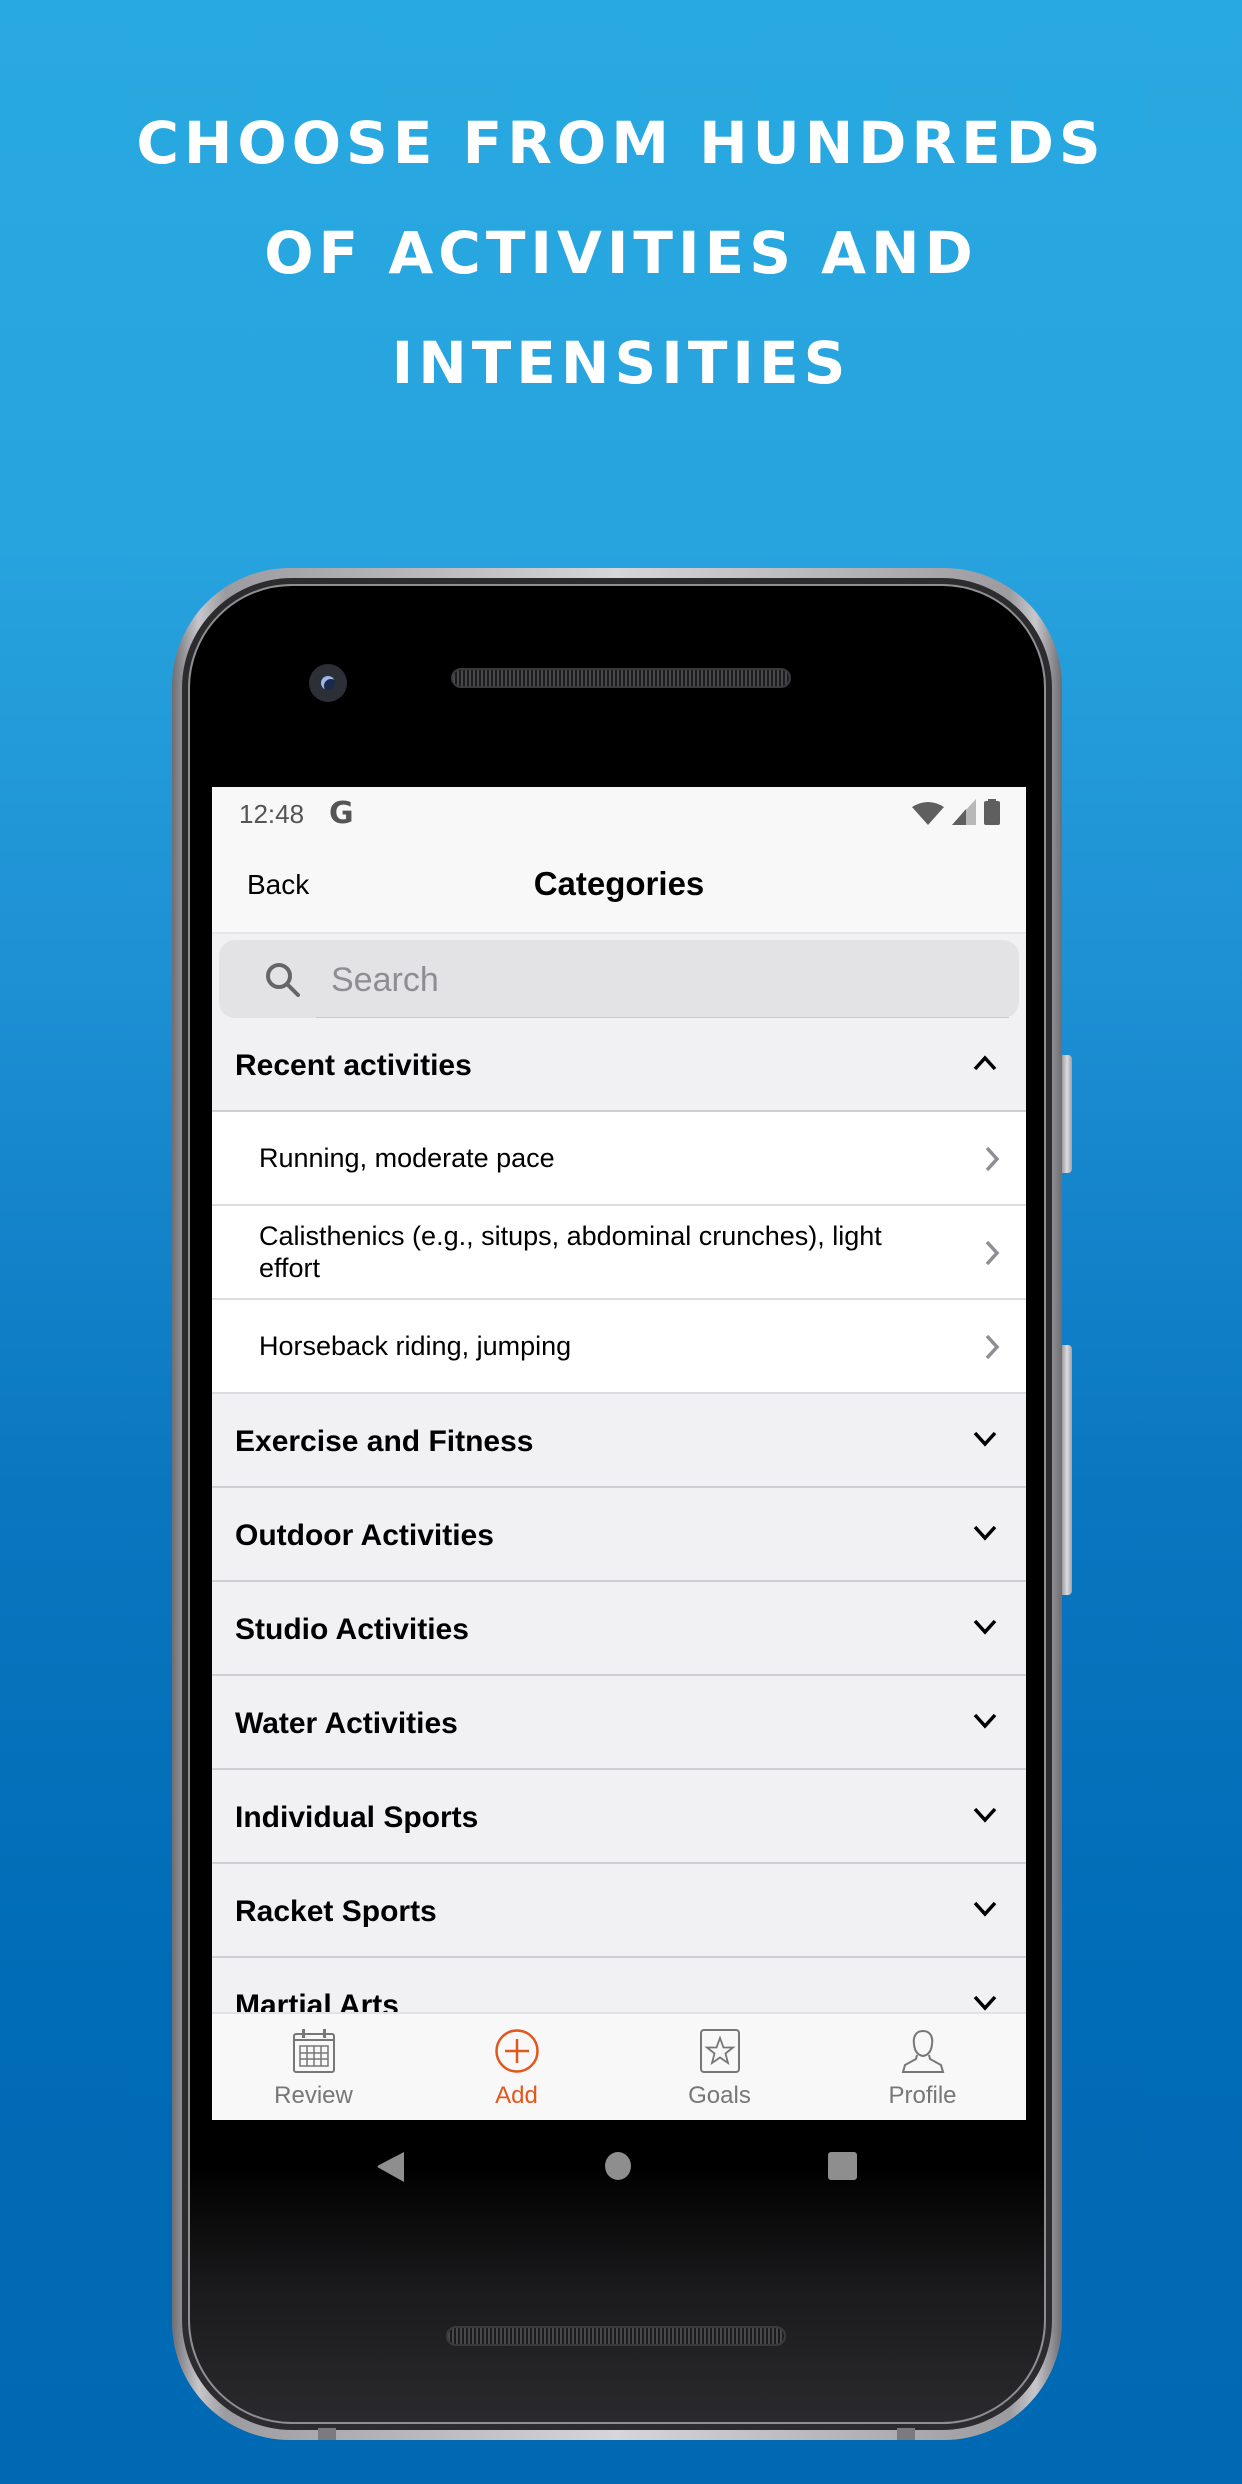  I want to click on tab-label: Goals, so click(719, 2095).